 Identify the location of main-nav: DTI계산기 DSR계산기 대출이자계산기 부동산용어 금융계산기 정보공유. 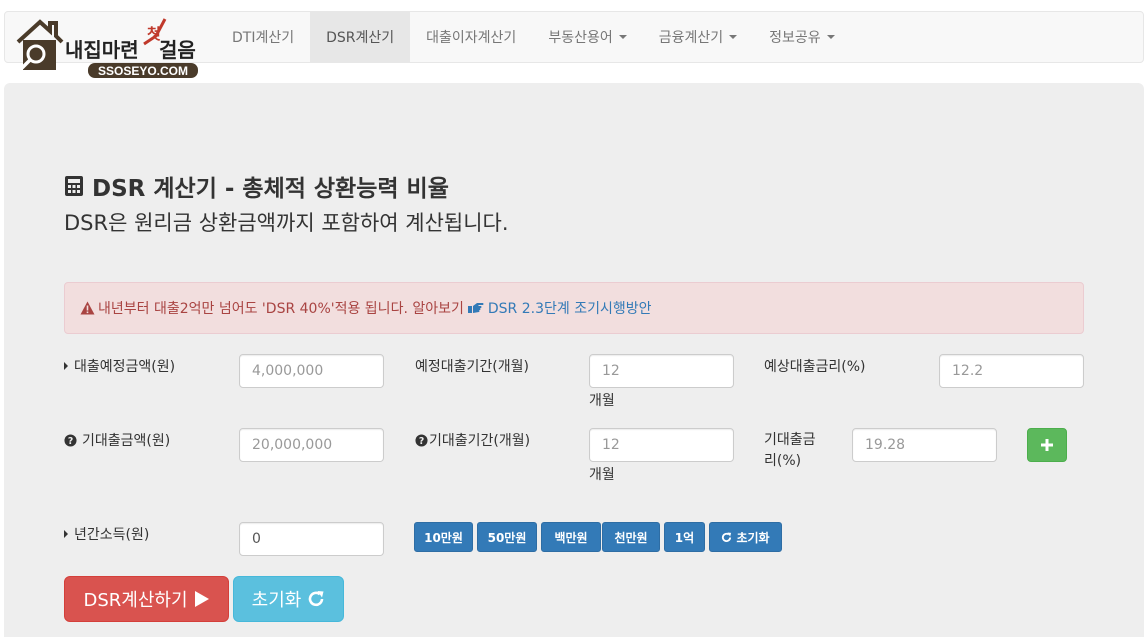
(533, 37).